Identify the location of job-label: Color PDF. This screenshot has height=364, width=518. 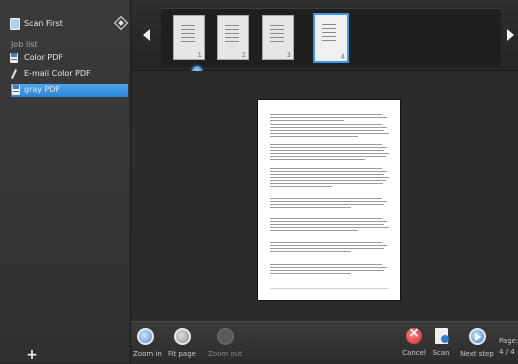
(44, 57).